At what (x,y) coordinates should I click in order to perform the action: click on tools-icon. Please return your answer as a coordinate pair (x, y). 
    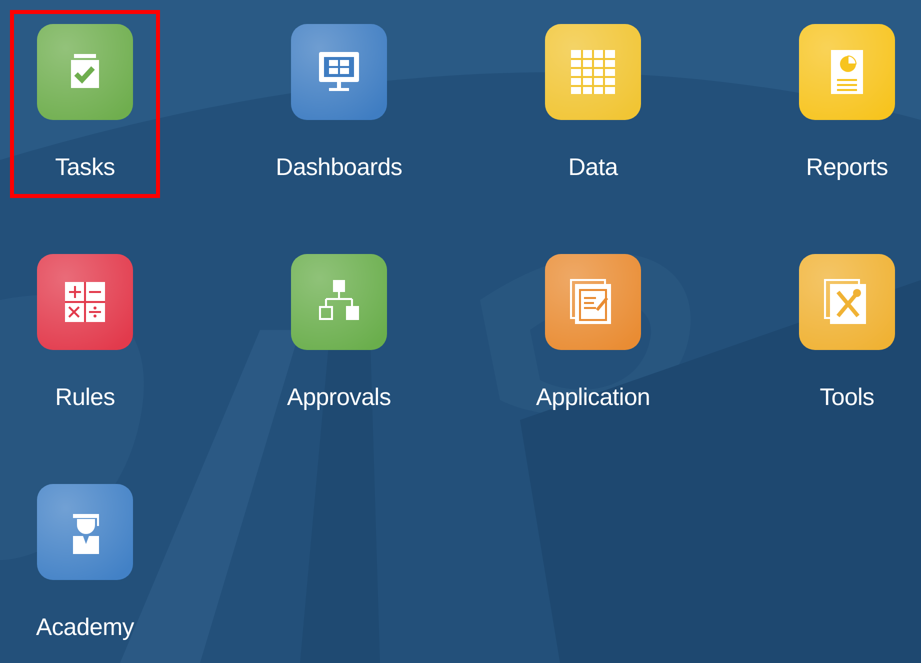
    Looking at the image, I should click on (845, 301).